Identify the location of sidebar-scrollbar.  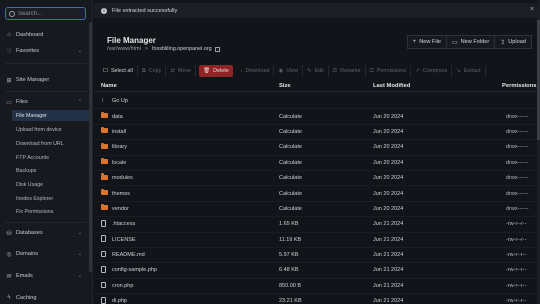
(90, 152).